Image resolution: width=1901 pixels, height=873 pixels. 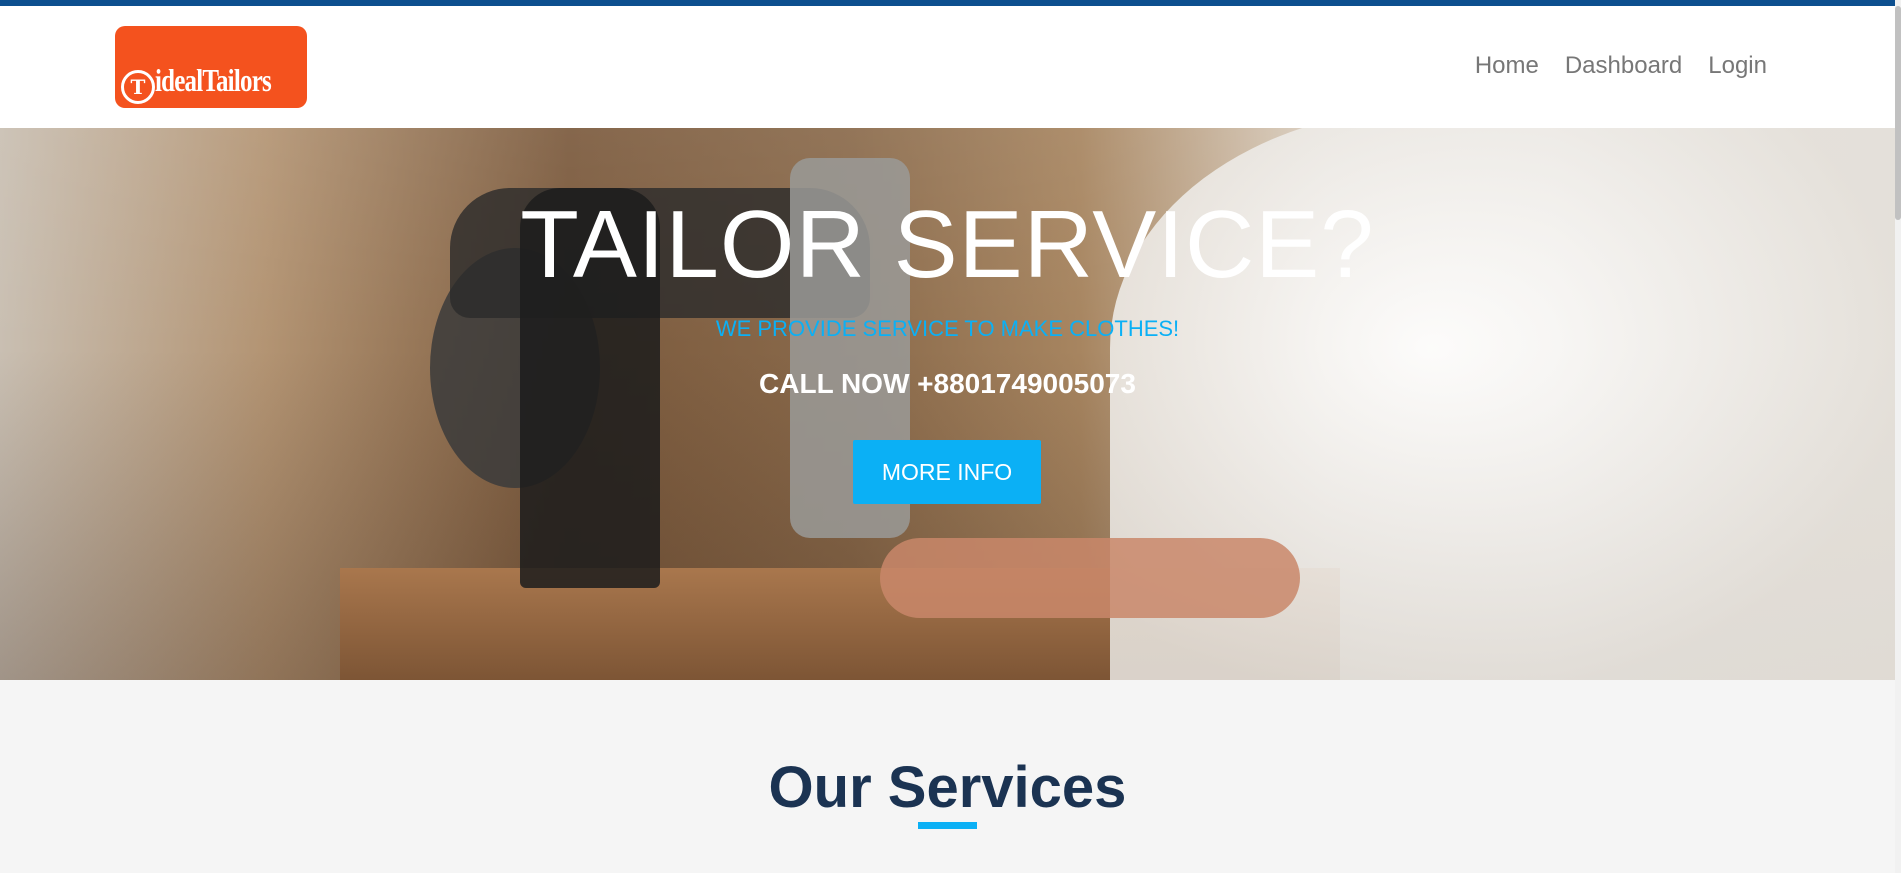 What do you see at coordinates (138, 87) in the screenshot?
I see `logo-mark-icon: T` at bounding box center [138, 87].